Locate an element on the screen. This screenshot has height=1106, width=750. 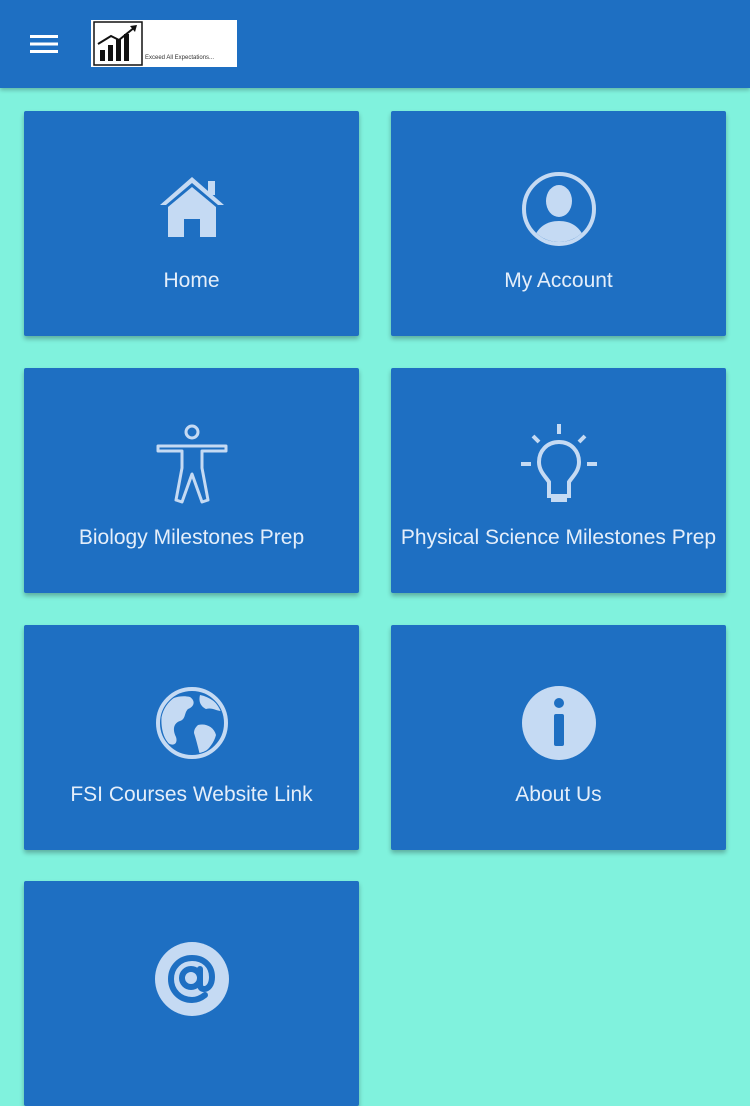
tile-contact is located at coordinates (191, 993).